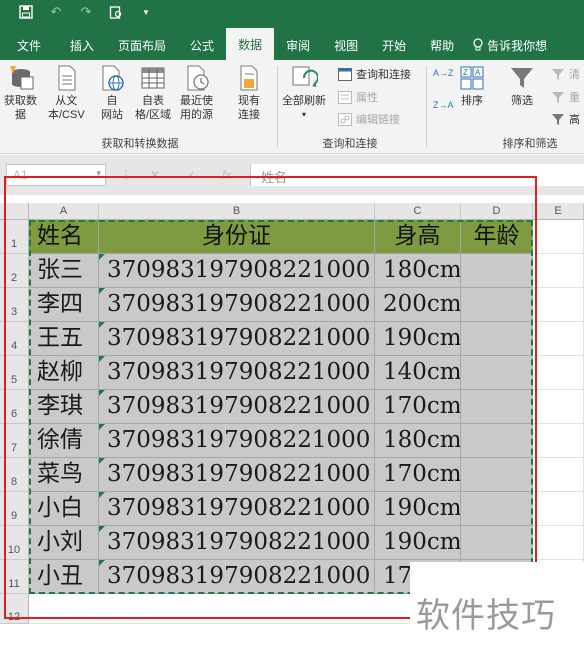 Image resolution: width=584 pixels, height=651 pixels. What do you see at coordinates (64, 509) in the screenshot?
I see `table-cell: 小白` at bounding box center [64, 509].